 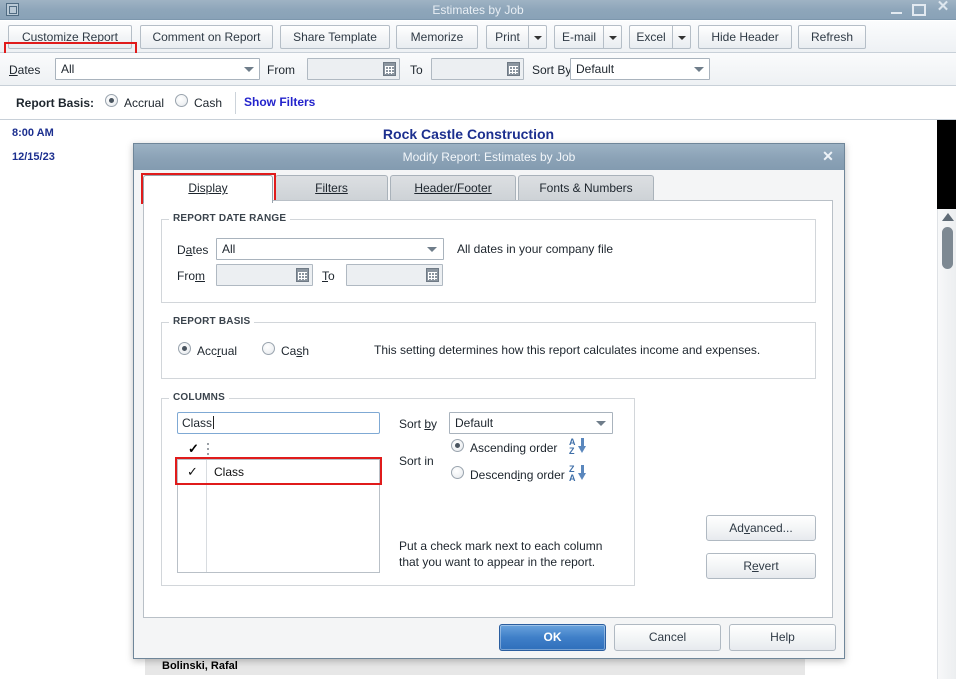 I want to click on dialog-dates-select: All, so click(x=330, y=249).